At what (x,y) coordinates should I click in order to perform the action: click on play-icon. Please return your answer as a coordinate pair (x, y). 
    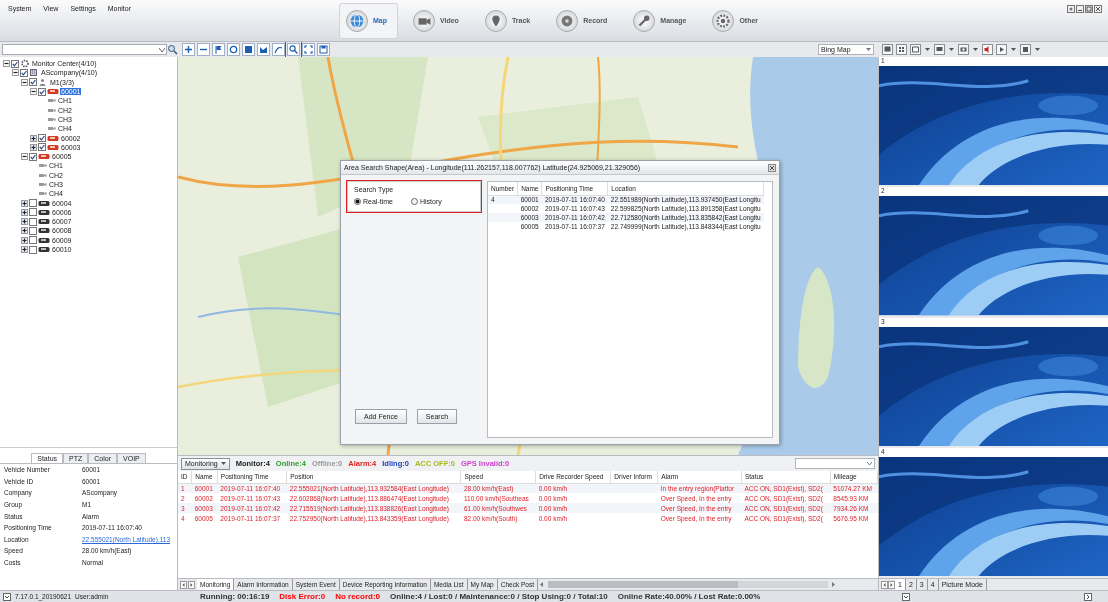
    Looking at the image, I should click on (1001, 49).